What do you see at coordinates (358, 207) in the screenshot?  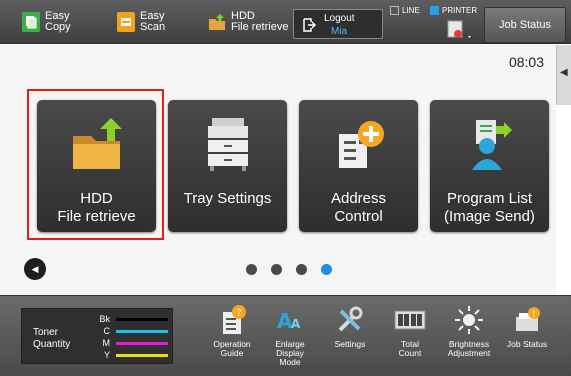 I see `tile-label: Address Control` at bounding box center [358, 207].